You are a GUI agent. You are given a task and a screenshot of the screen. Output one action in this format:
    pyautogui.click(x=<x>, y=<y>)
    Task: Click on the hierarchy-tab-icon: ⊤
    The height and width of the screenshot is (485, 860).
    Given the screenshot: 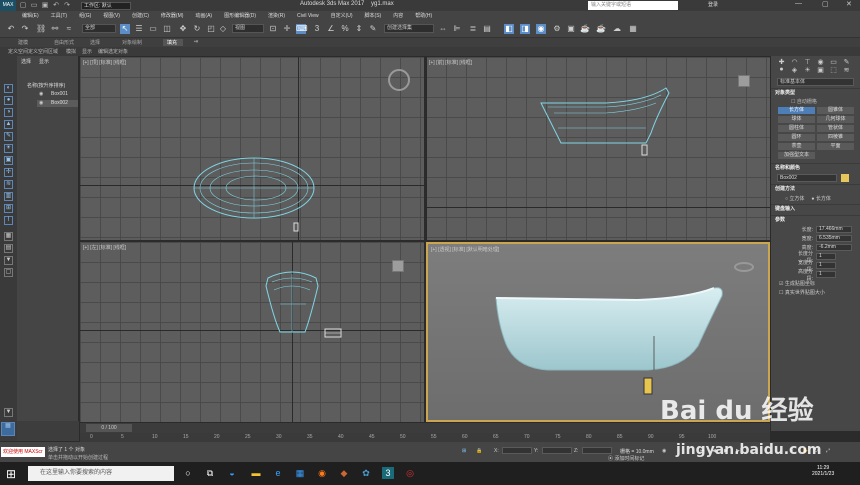 What is the action you would take?
    pyautogui.click(x=807, y=62)
    